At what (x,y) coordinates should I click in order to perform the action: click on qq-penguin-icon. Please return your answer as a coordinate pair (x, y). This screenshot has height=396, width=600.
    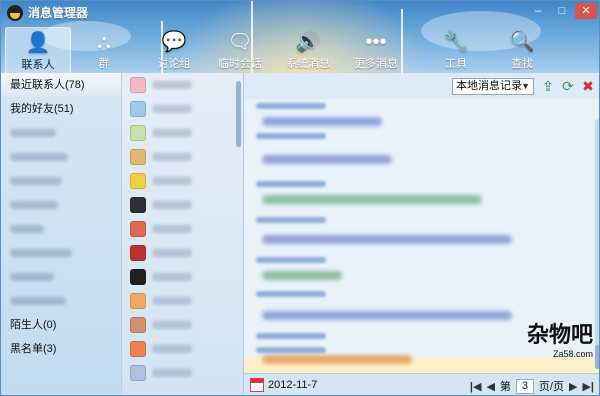
    Looking at the image, I should click on (15, 12).